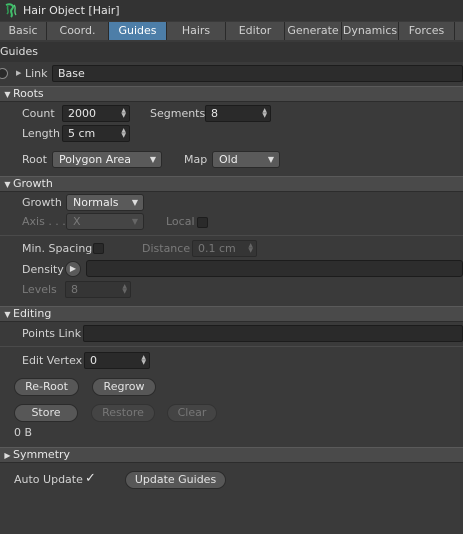 The height and width of the screenshot is (534, 463). Describe the element at coordinates (166, 248) in the screenshot. I see `distance-label: Distance` at that location.